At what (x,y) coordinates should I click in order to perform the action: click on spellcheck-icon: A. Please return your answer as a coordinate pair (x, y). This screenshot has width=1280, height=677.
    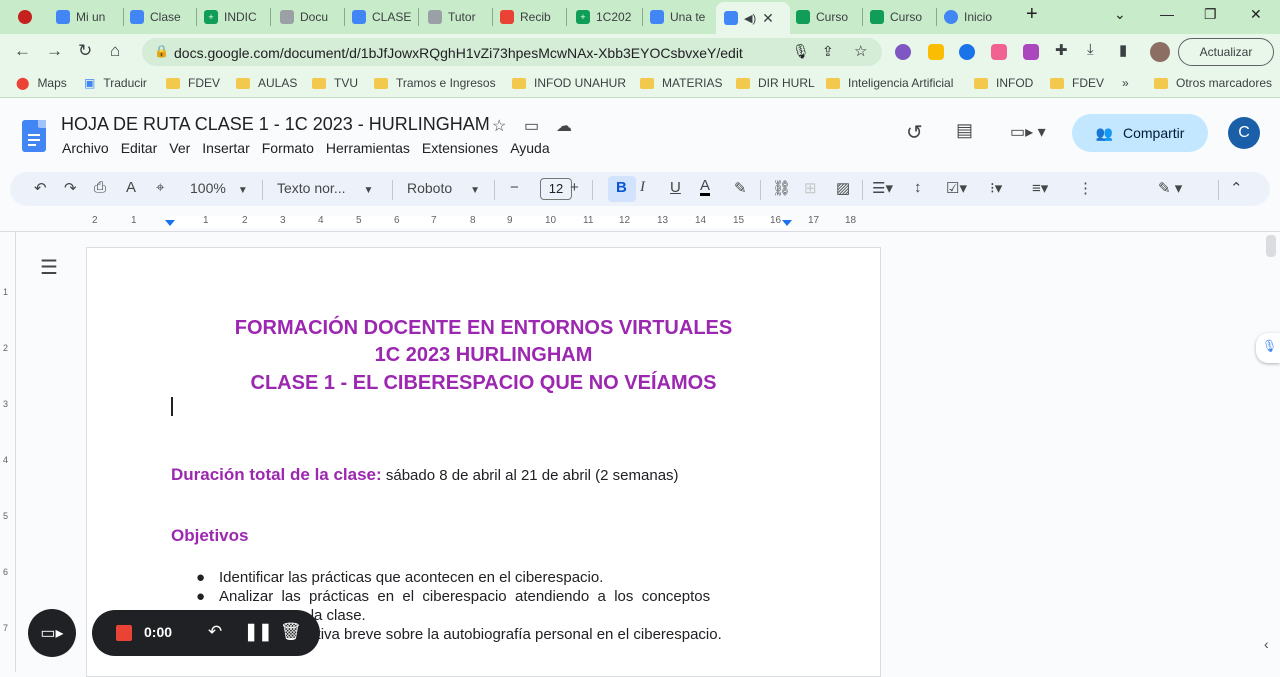
    Looking at the image, I should click on (131, 187).